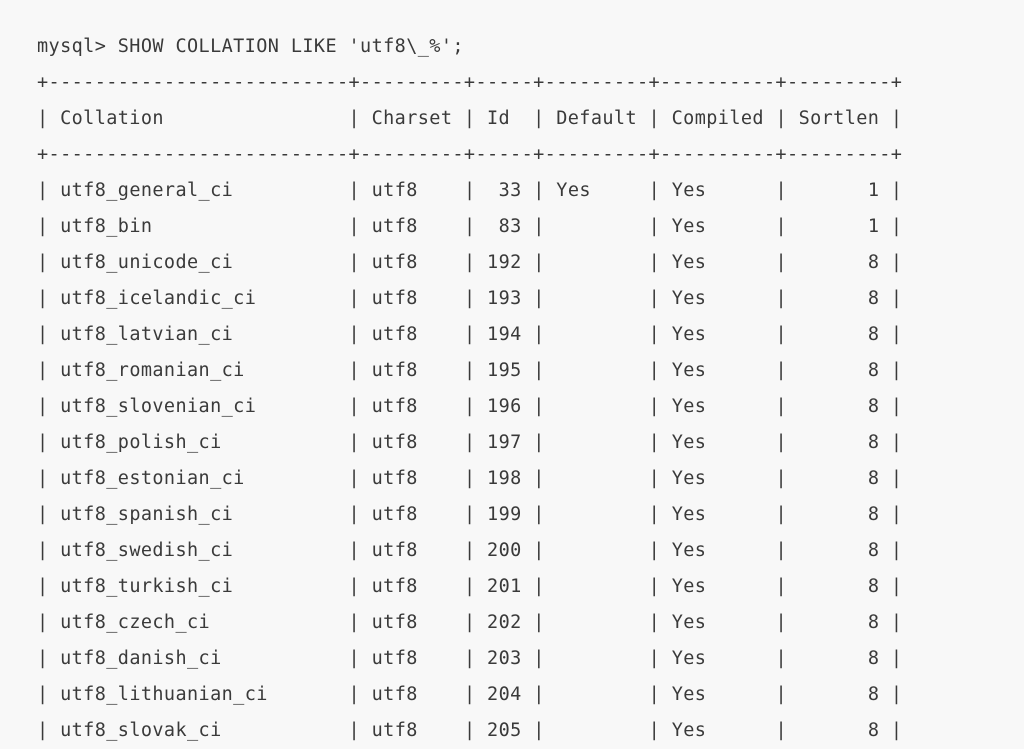  Describe the element at coordinates (504, 442) in the screenshot. I see `cell-id: 197` at that location.